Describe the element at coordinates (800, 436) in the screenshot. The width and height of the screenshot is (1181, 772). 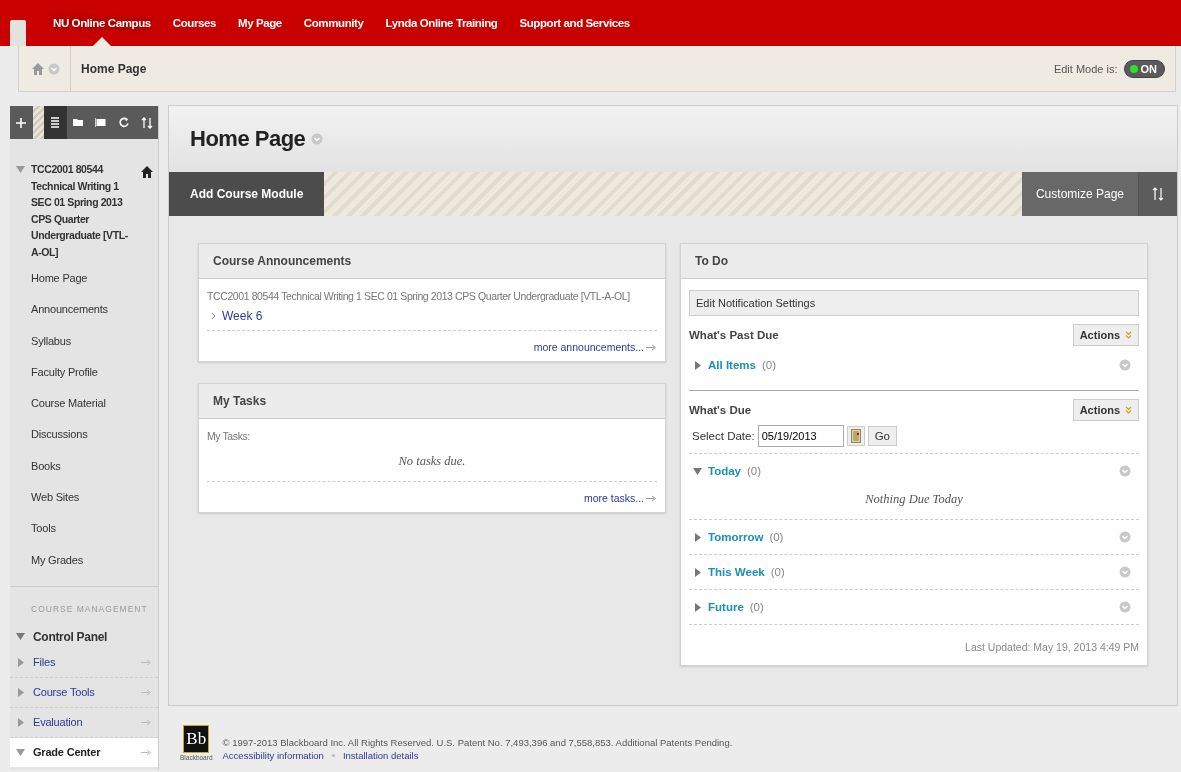
I see `date-field: 05/19/2013` at that location.